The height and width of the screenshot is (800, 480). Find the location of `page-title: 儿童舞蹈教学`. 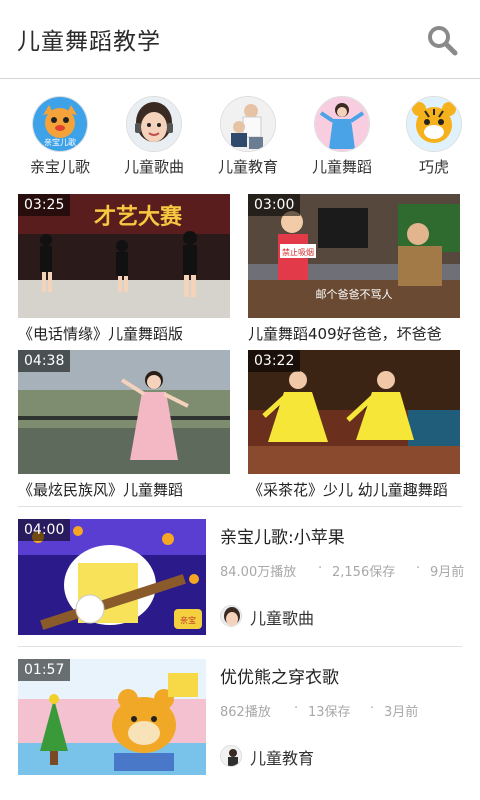

page-title: 儿童舞蹈教学 is located at coordinates (89, 42).